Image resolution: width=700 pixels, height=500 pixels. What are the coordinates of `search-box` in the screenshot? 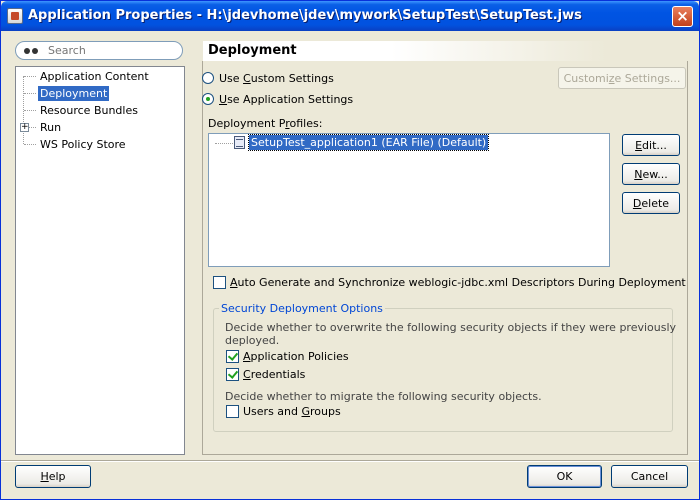 It's located at (99, 50).